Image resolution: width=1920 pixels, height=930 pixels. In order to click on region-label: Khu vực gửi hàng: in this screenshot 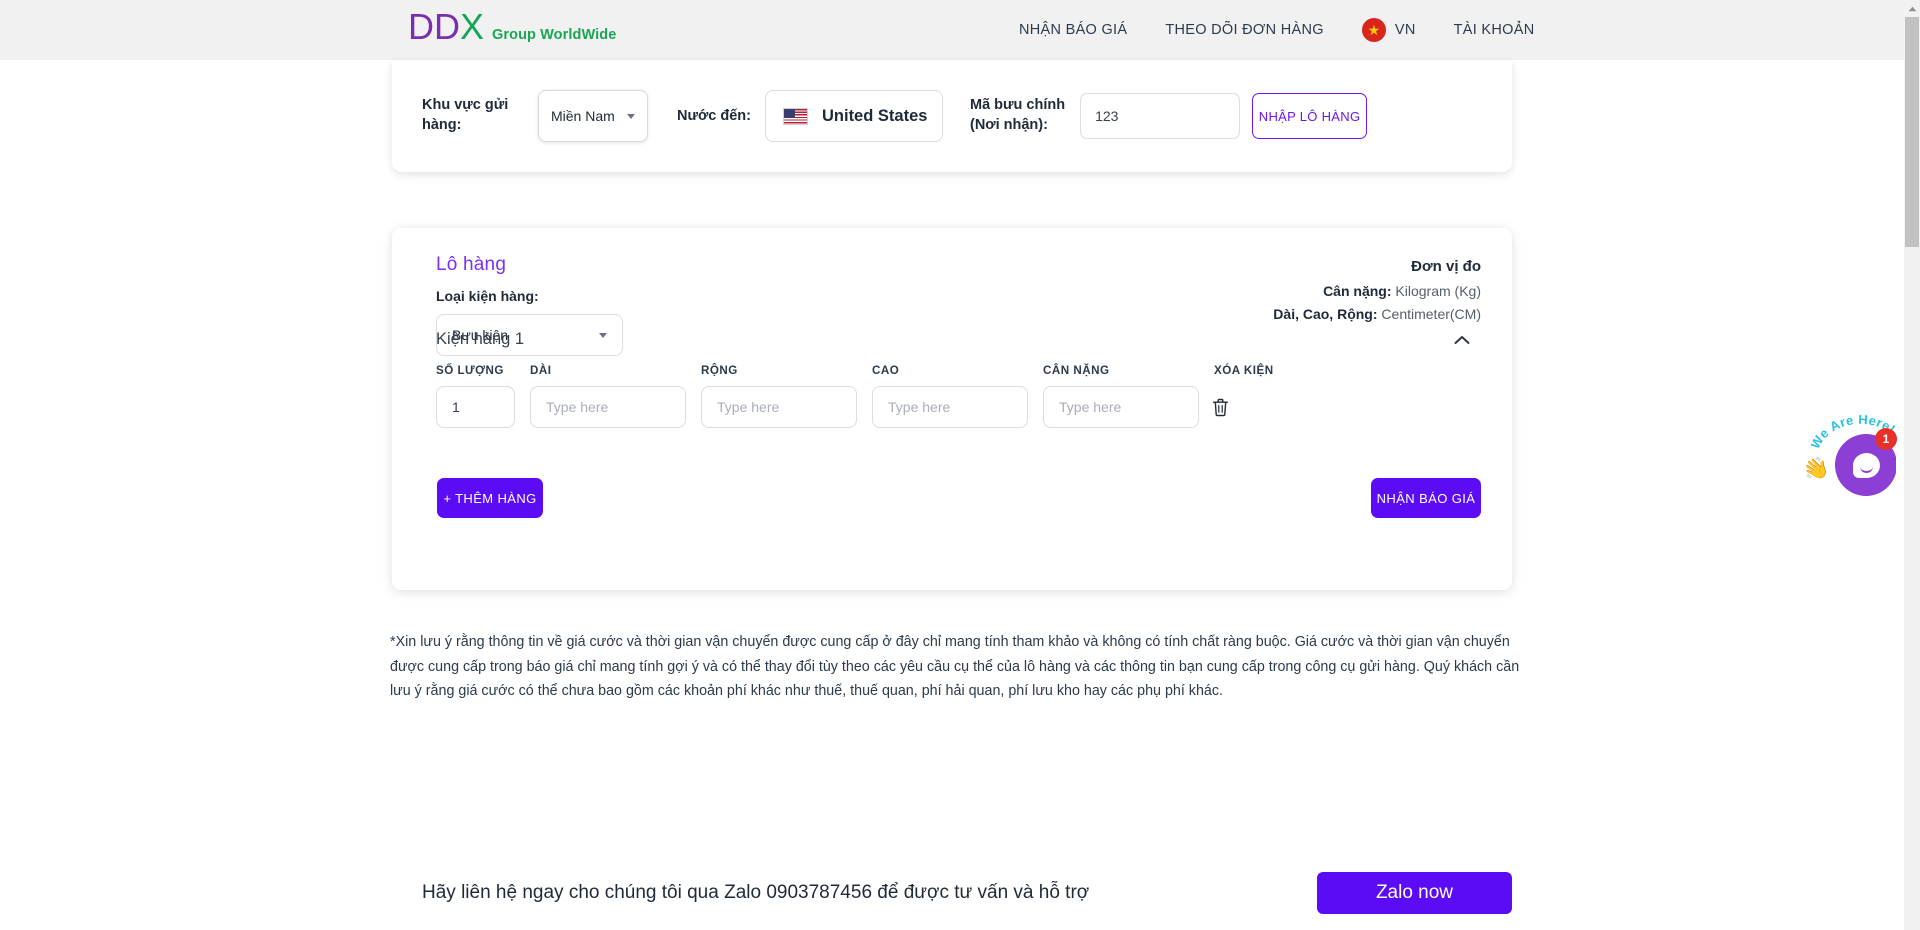, I will do `click(465, 115)`.